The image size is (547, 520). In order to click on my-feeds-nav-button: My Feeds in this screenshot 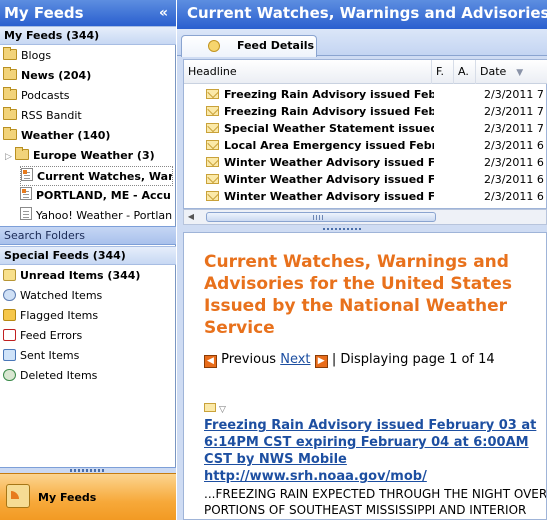, I will do `click(88, 496)`.